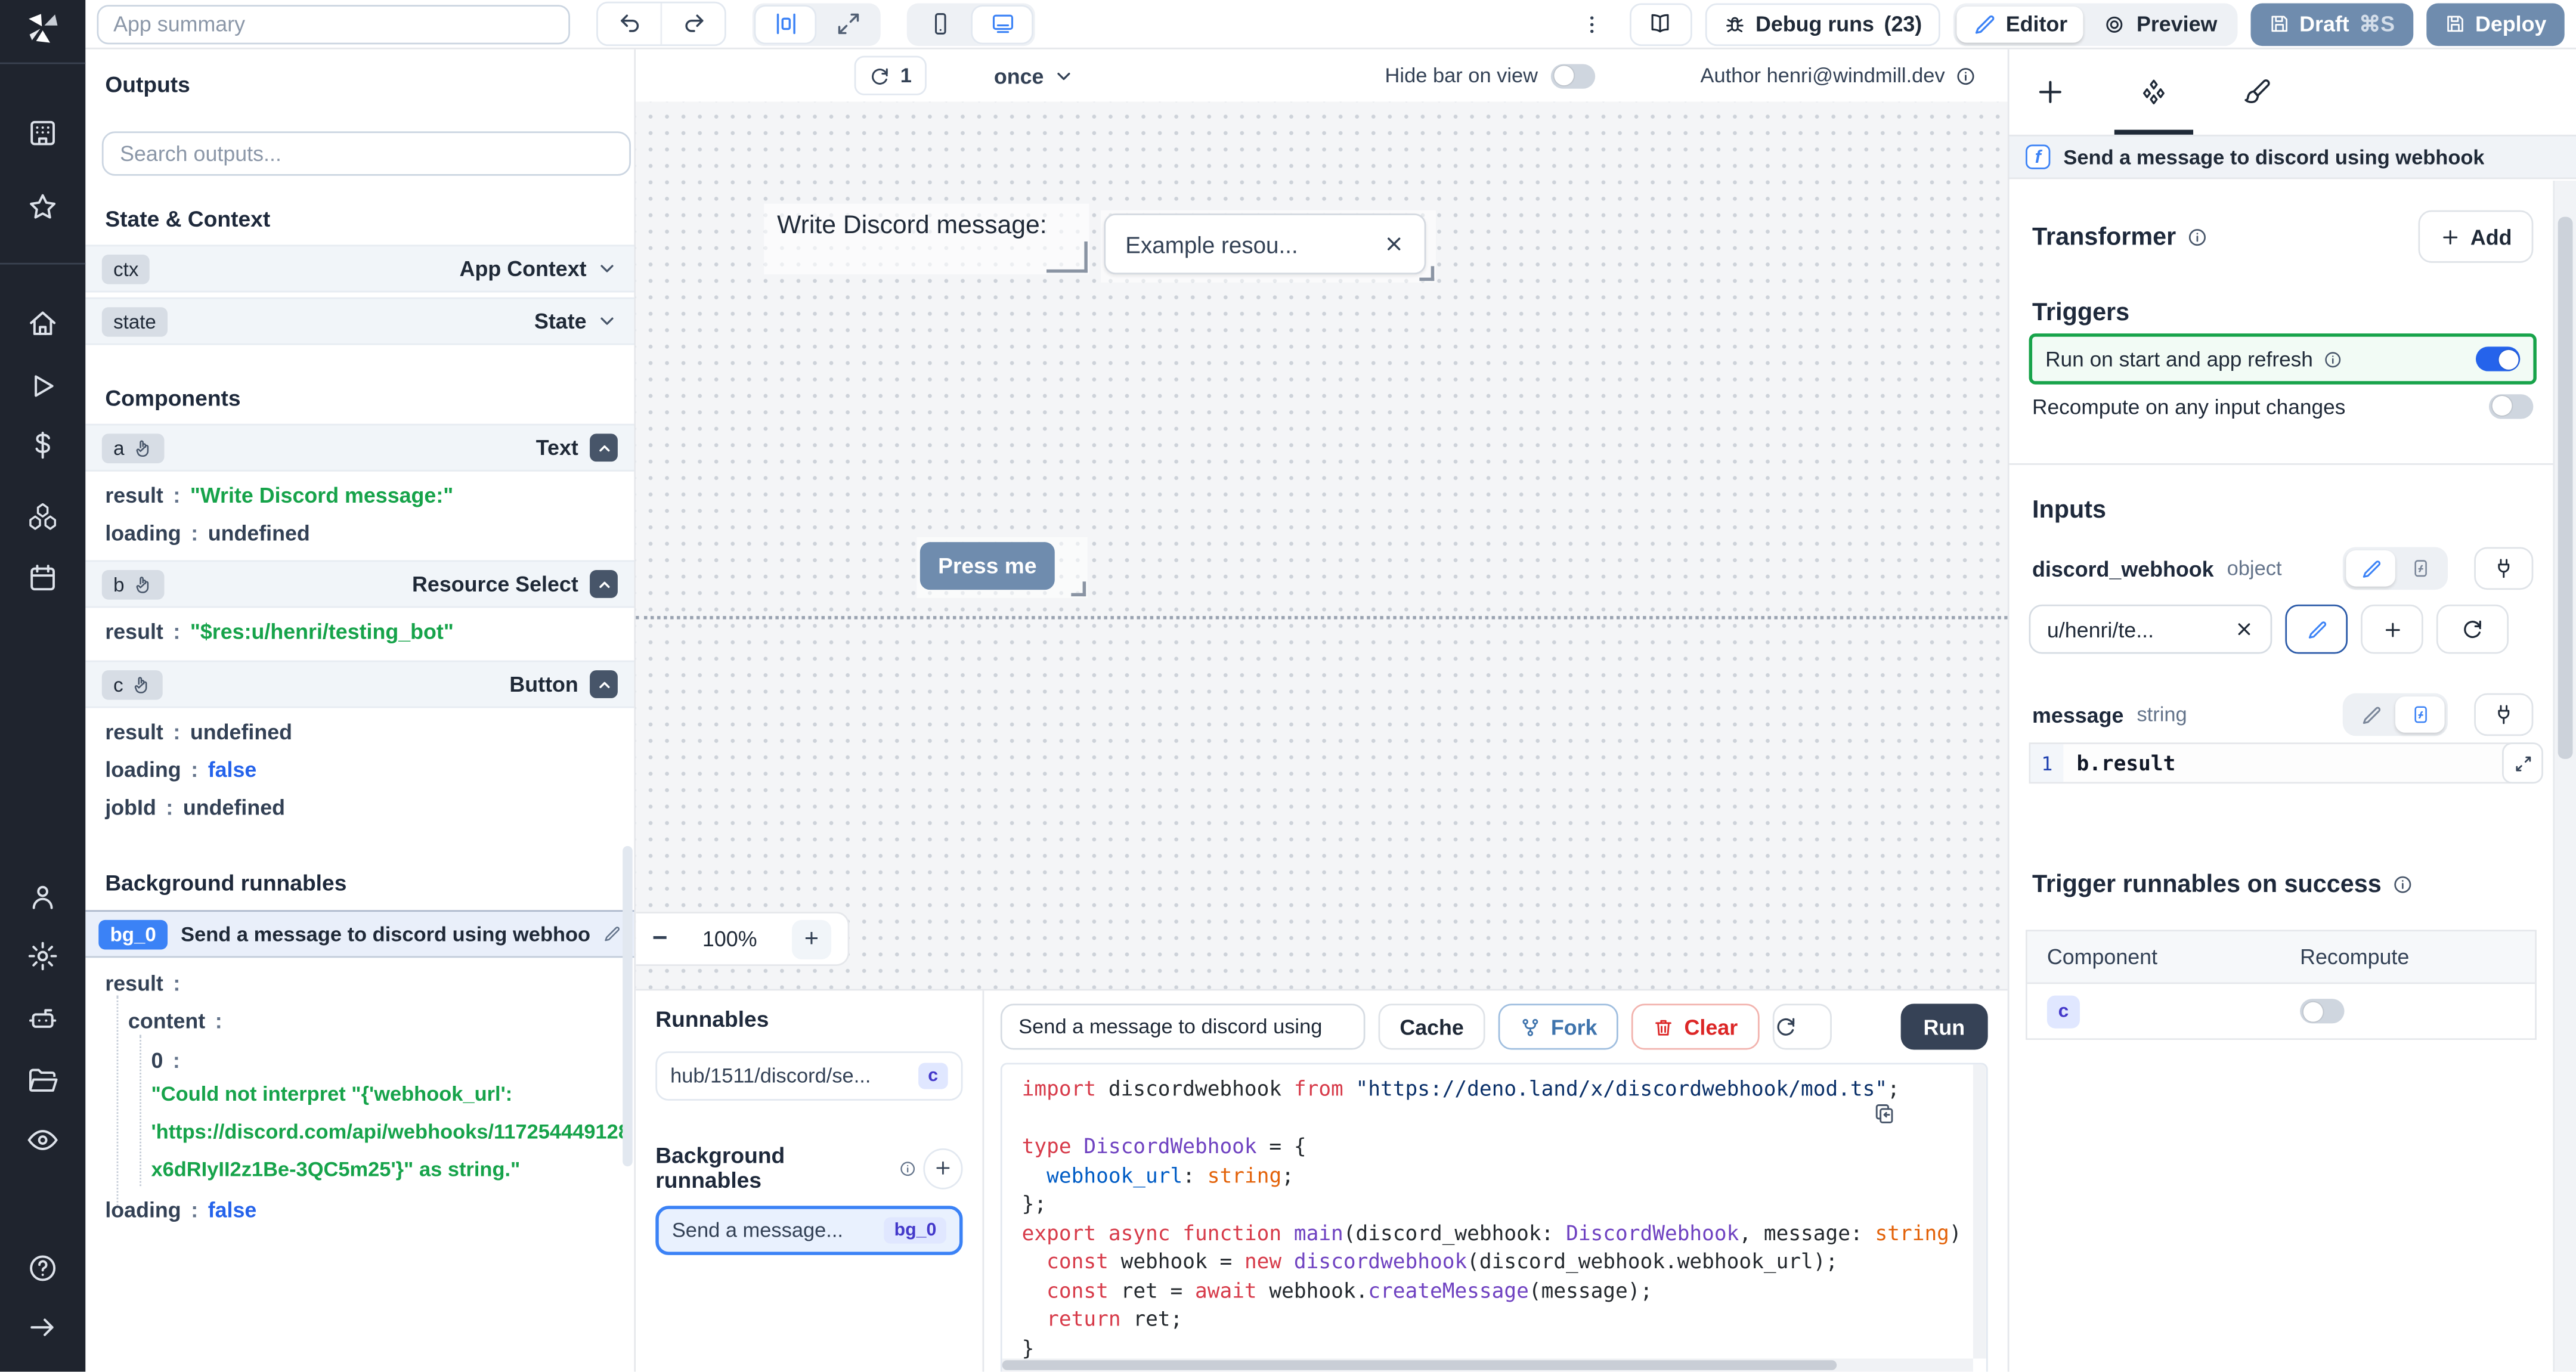  I want to click on edit-resource-button, so click(2317, 629).